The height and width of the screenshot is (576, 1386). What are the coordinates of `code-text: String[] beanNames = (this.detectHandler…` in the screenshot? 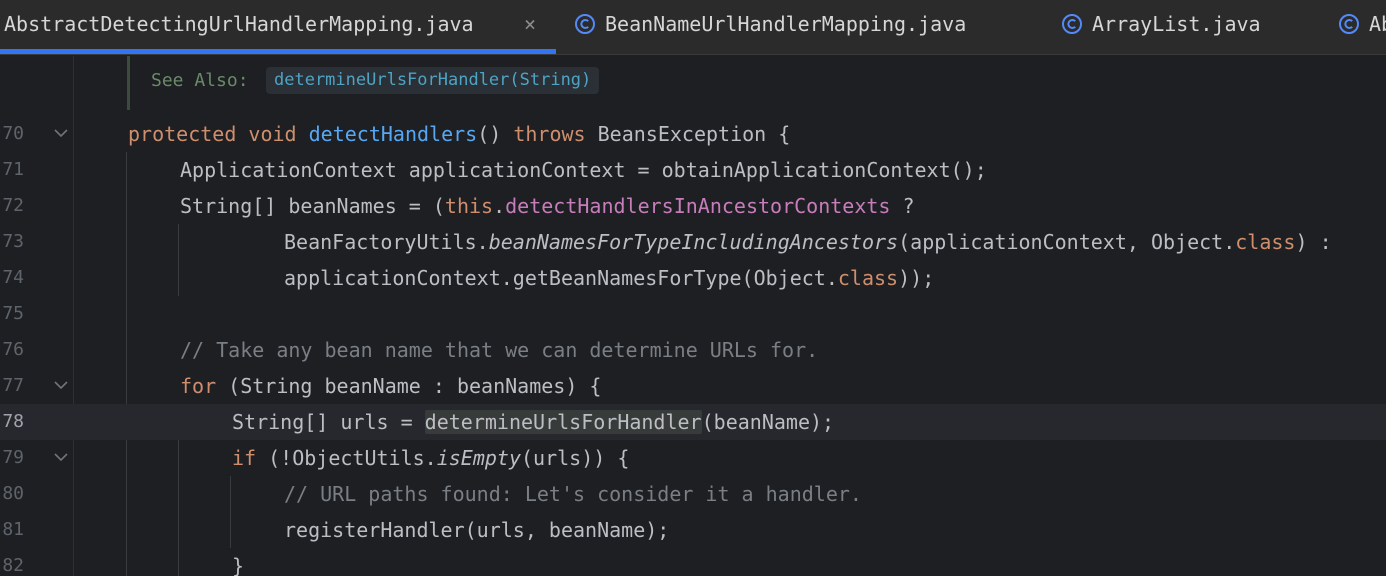 It's located at (547, 206).